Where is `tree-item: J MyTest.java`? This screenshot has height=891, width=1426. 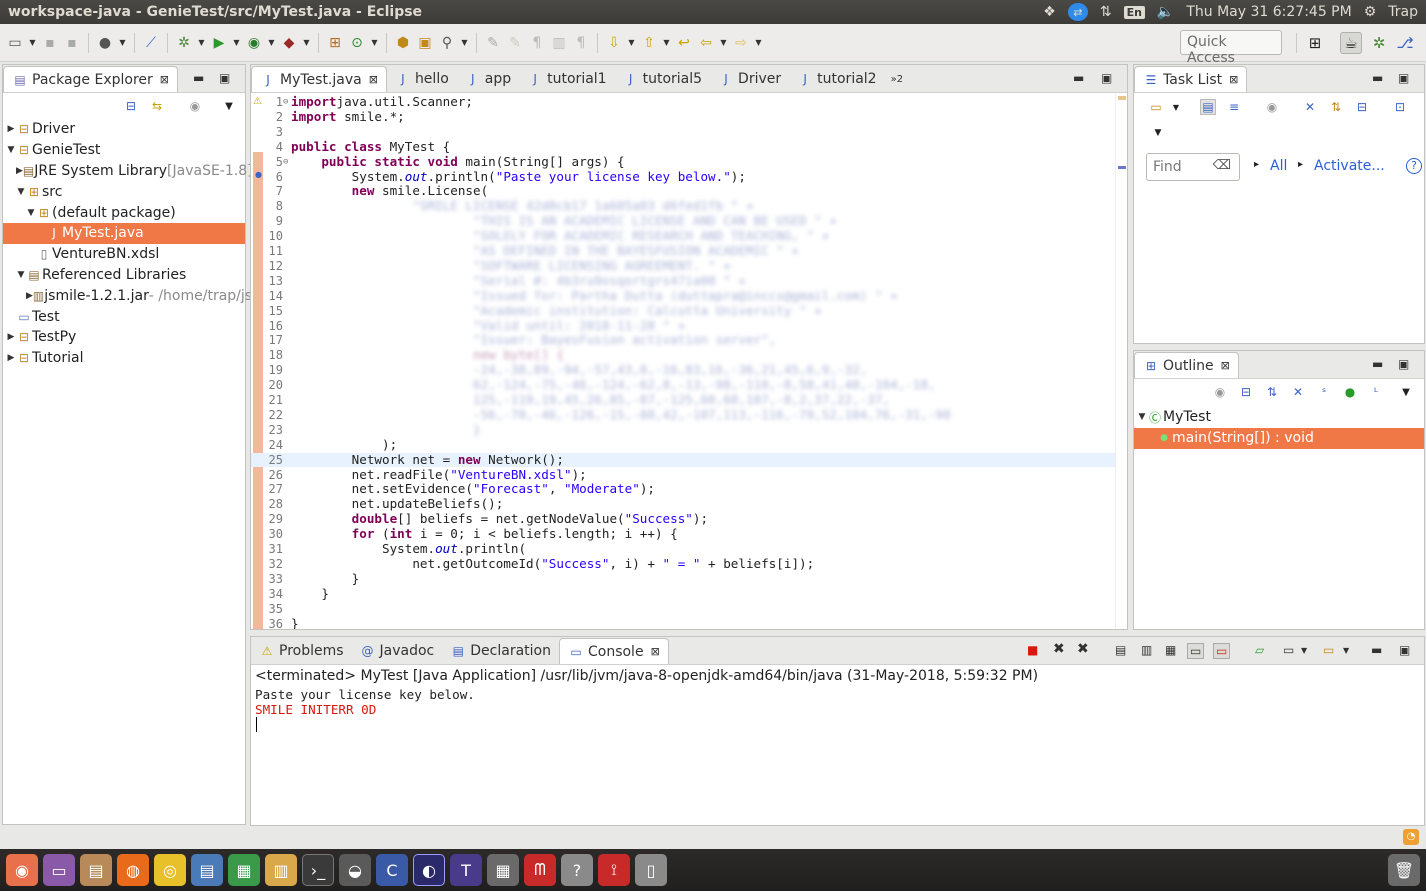
tree-item: J MyTest.java is located at coordinates (124, 233).